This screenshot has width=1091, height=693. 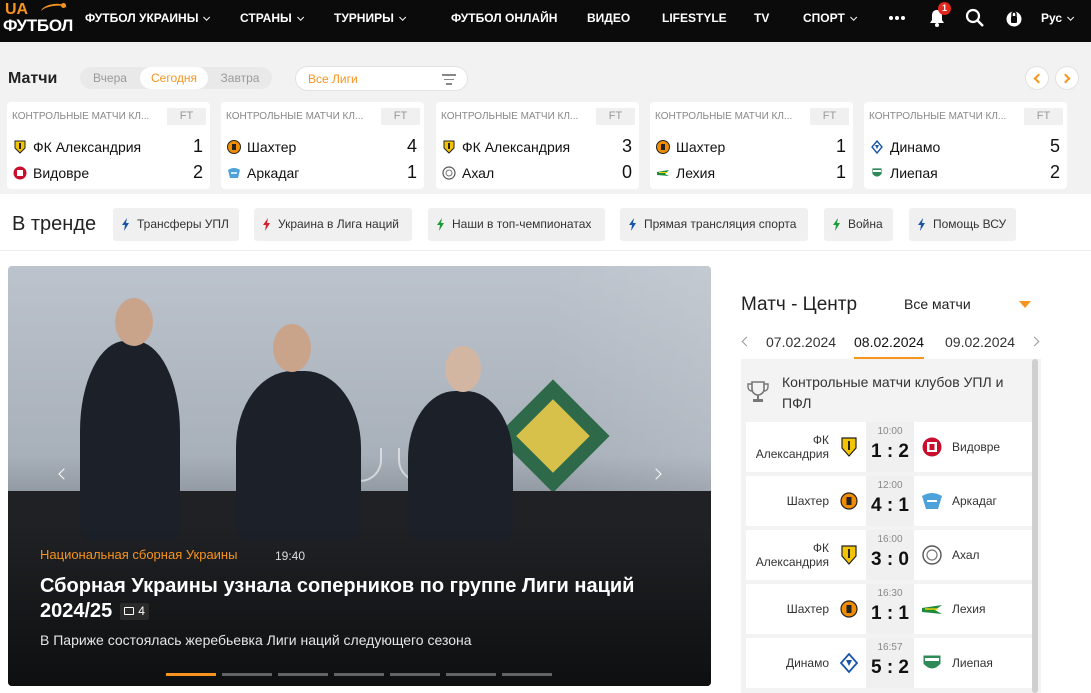 I want to click on nav-lifestyle: LIFESTYLE, so click(x=694, y=21).